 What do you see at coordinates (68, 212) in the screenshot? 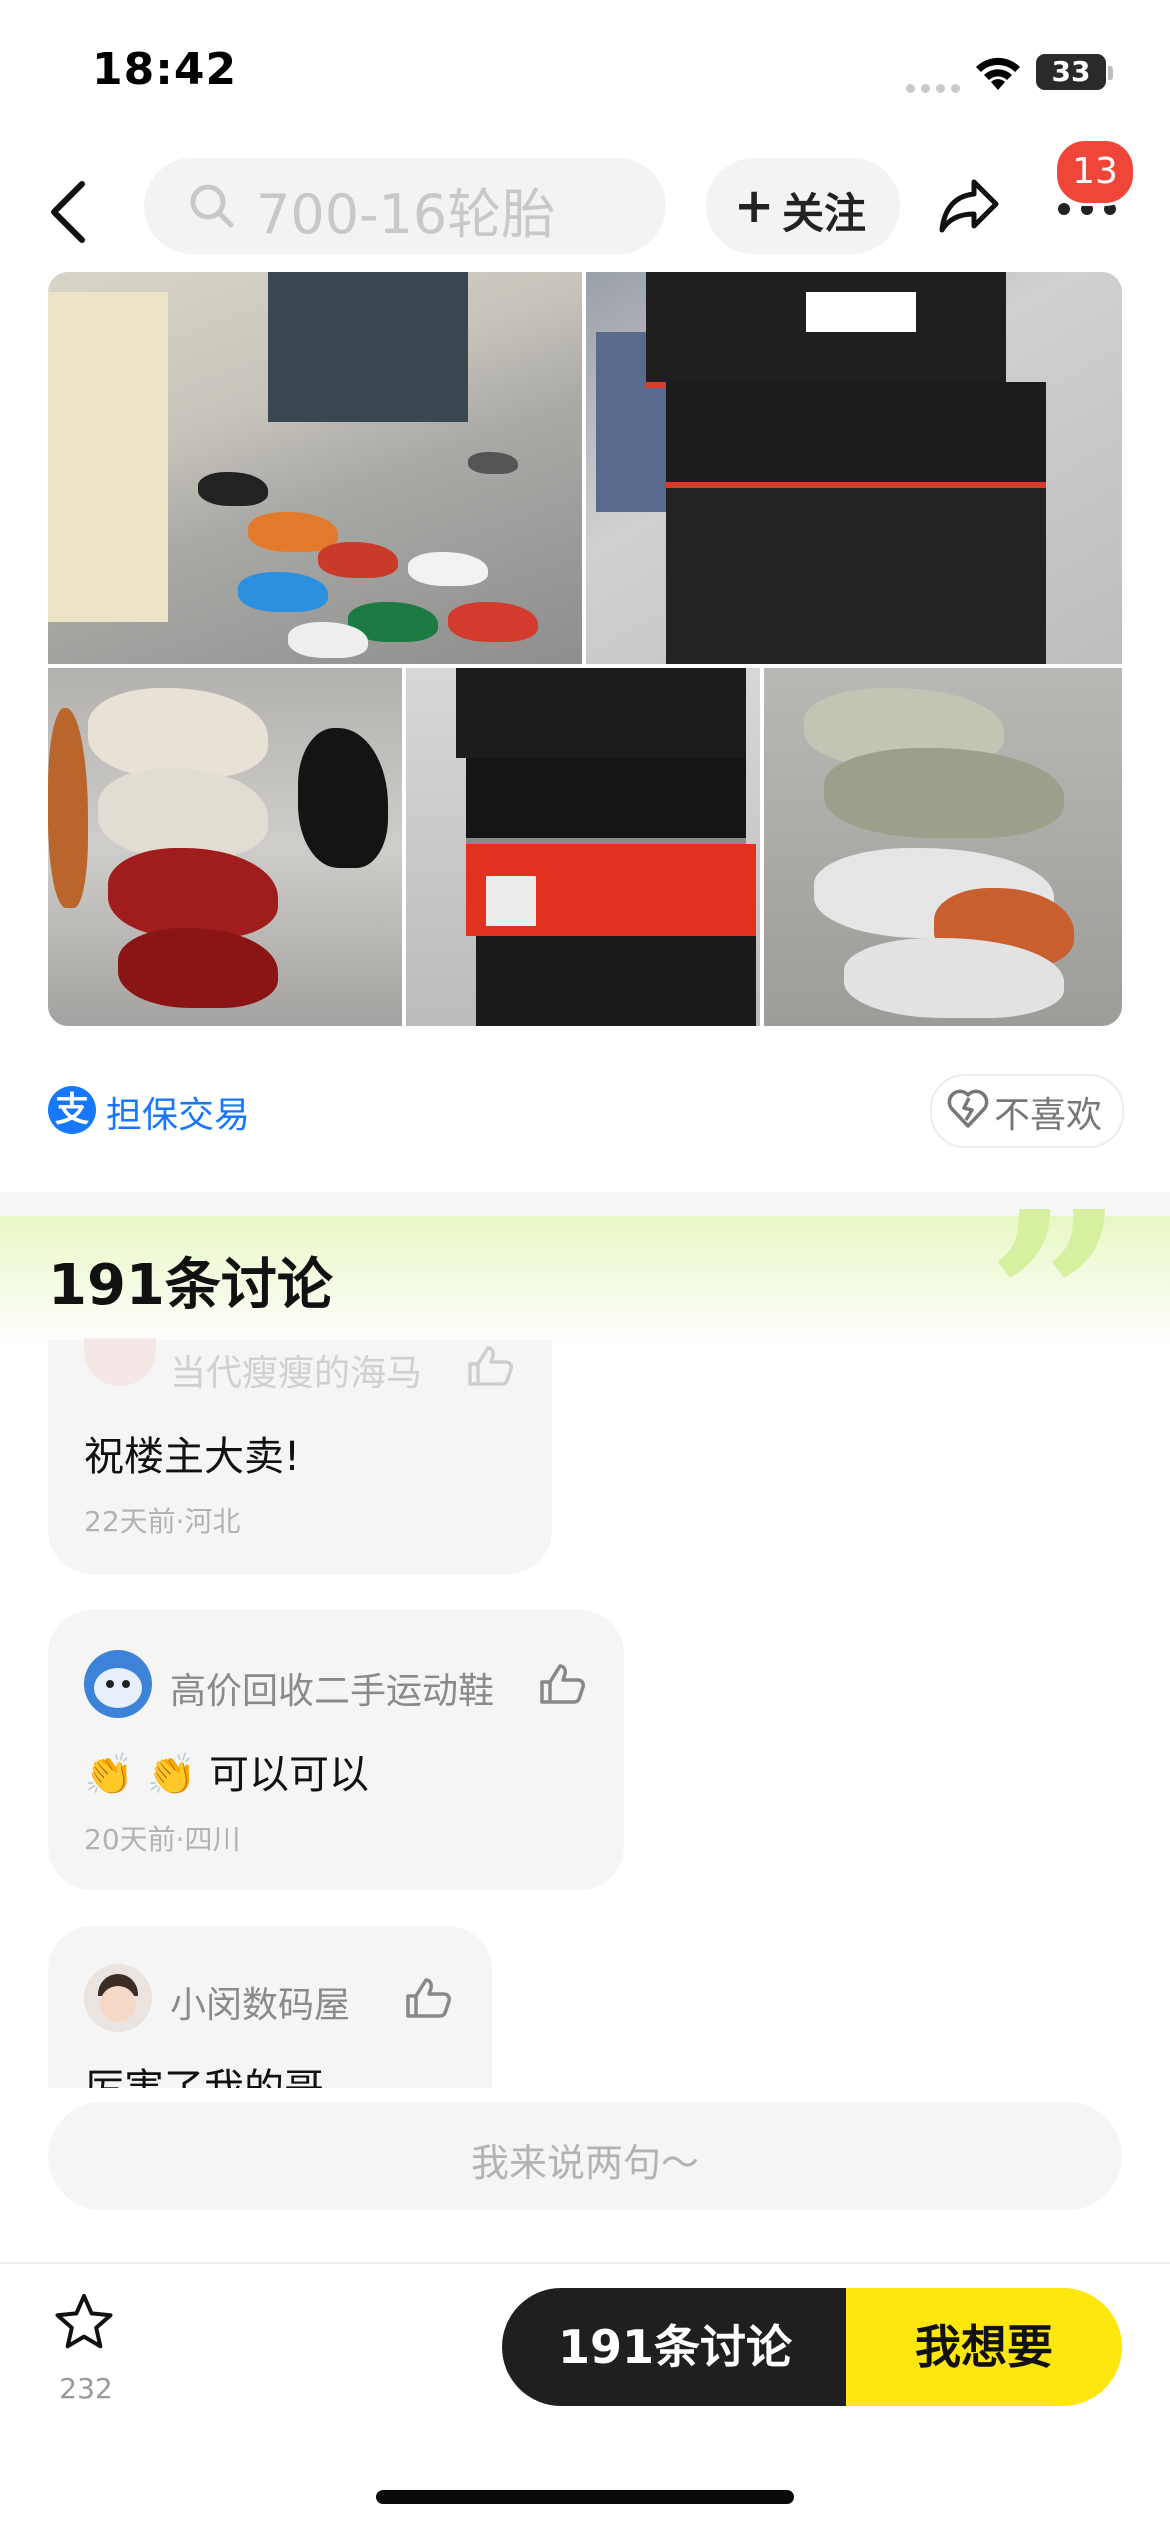
I see `back-icon` at bounding box center [68, 212].